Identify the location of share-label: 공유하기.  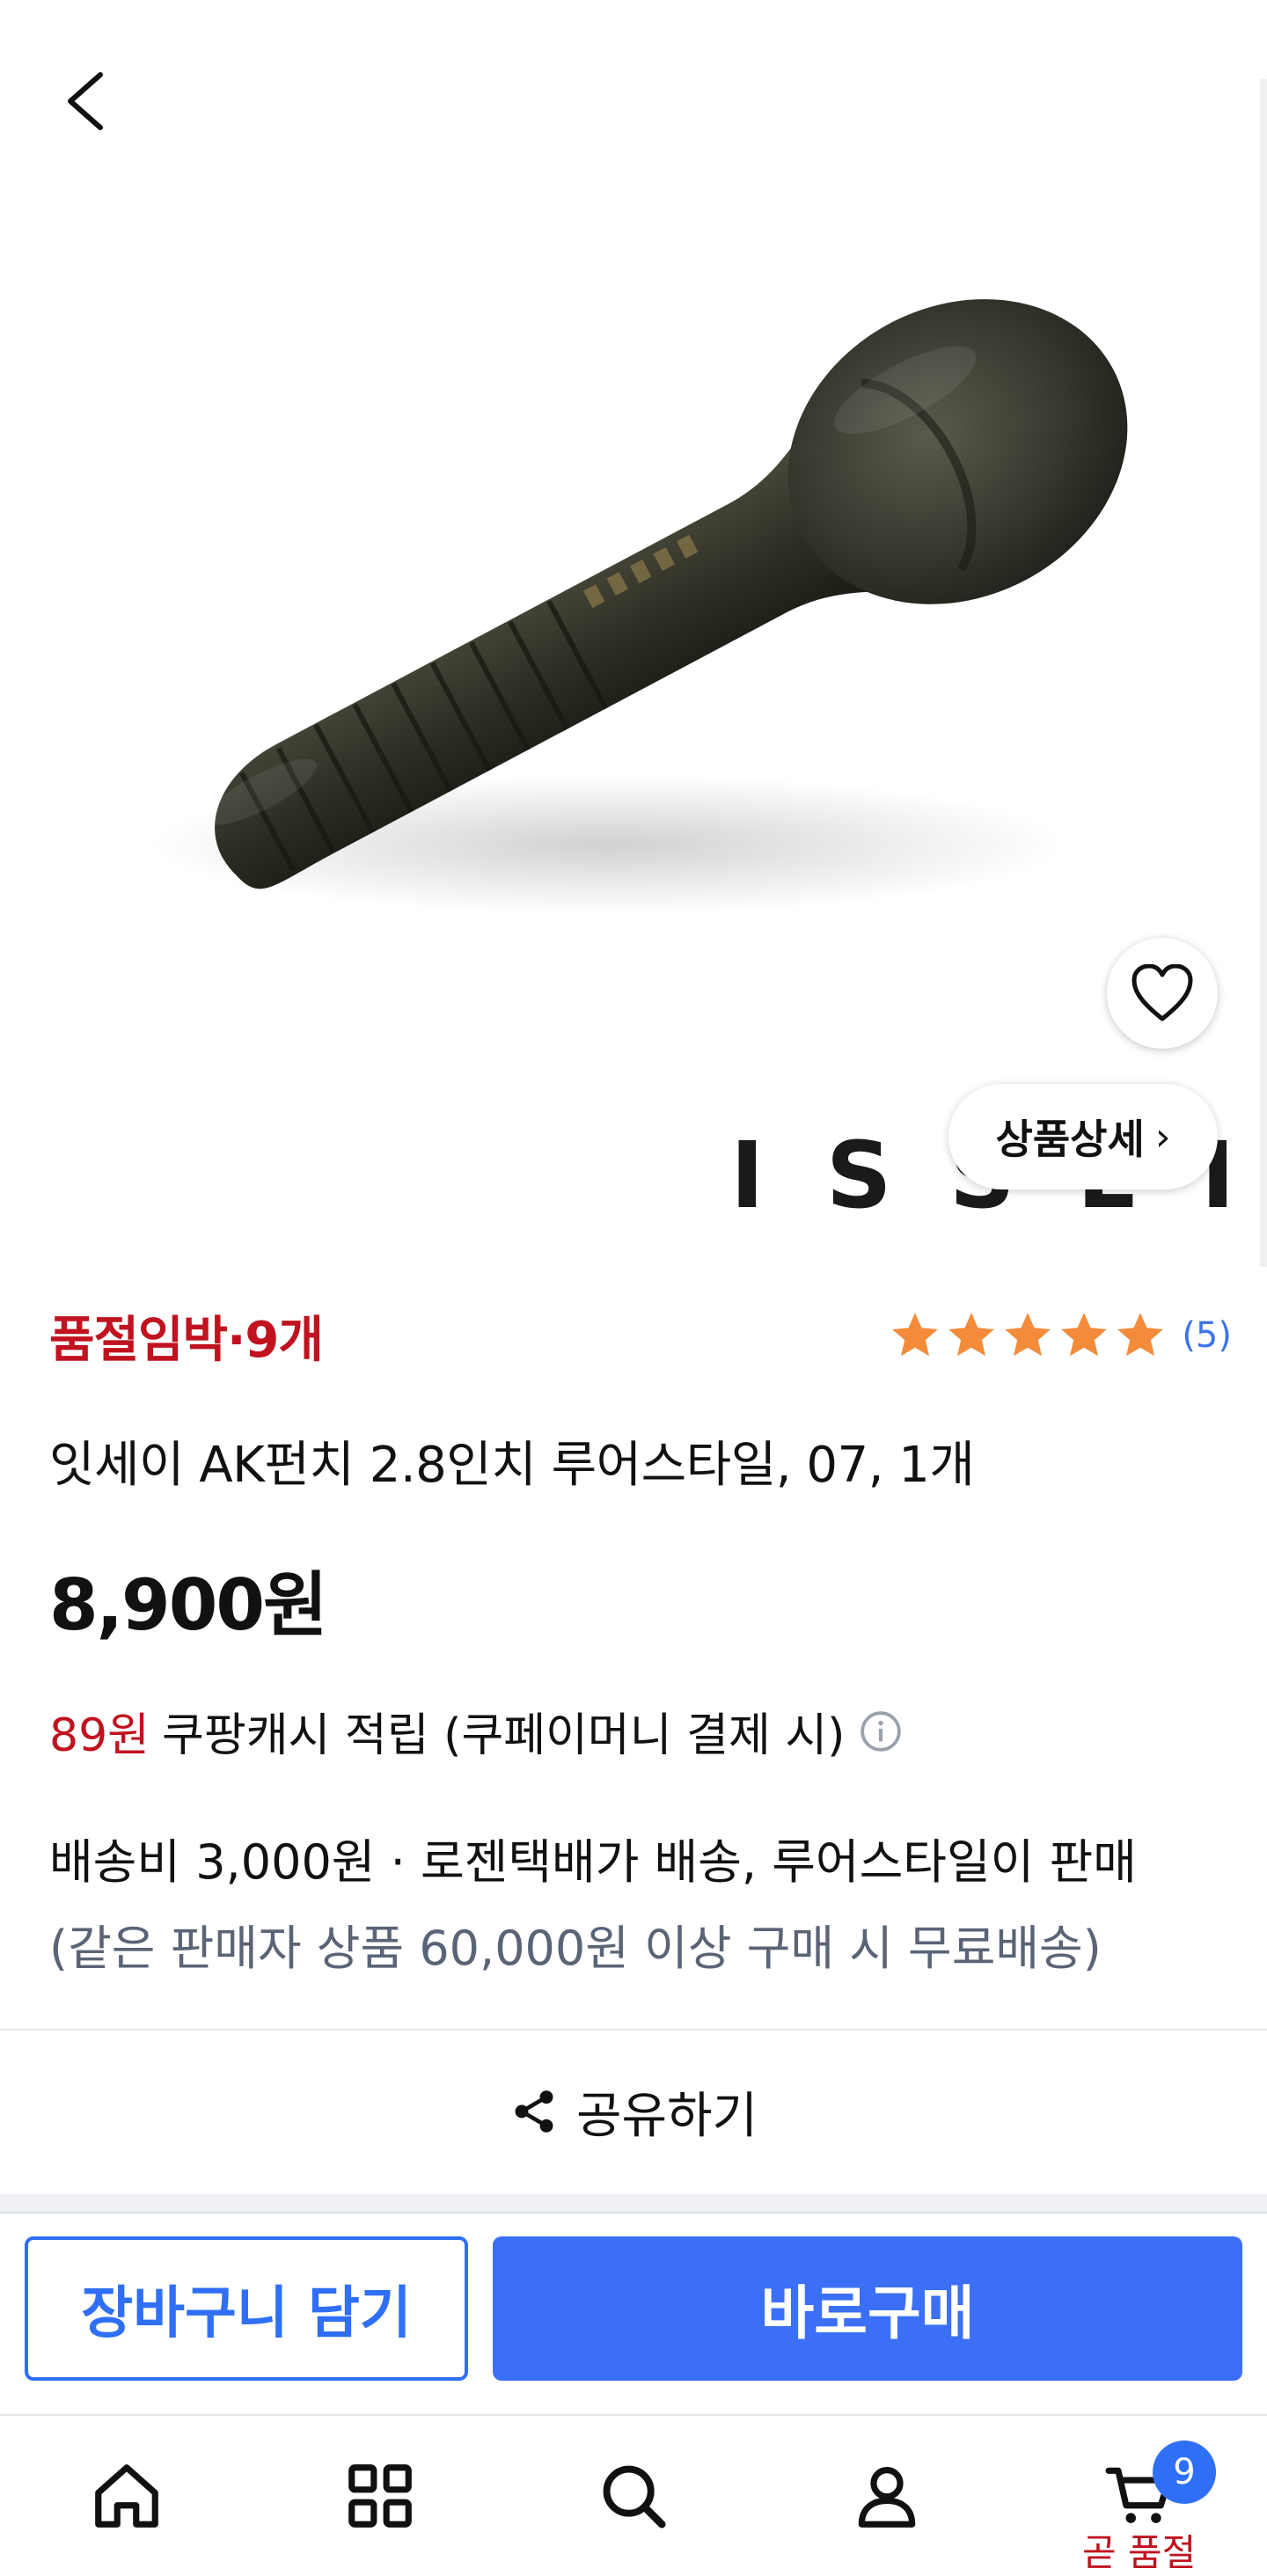
(666, 2116).